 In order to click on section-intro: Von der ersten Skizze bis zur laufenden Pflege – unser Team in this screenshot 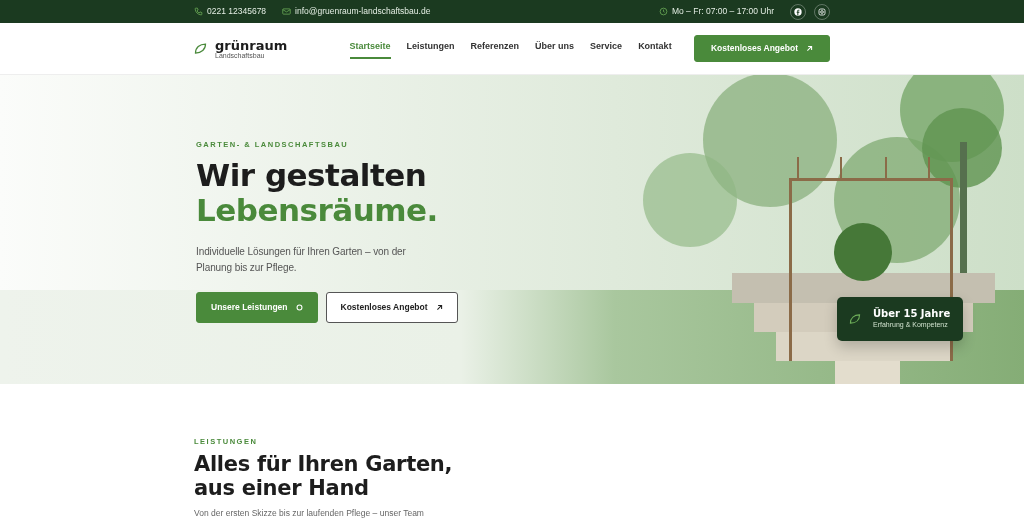, I will do `click(309, 513)`.